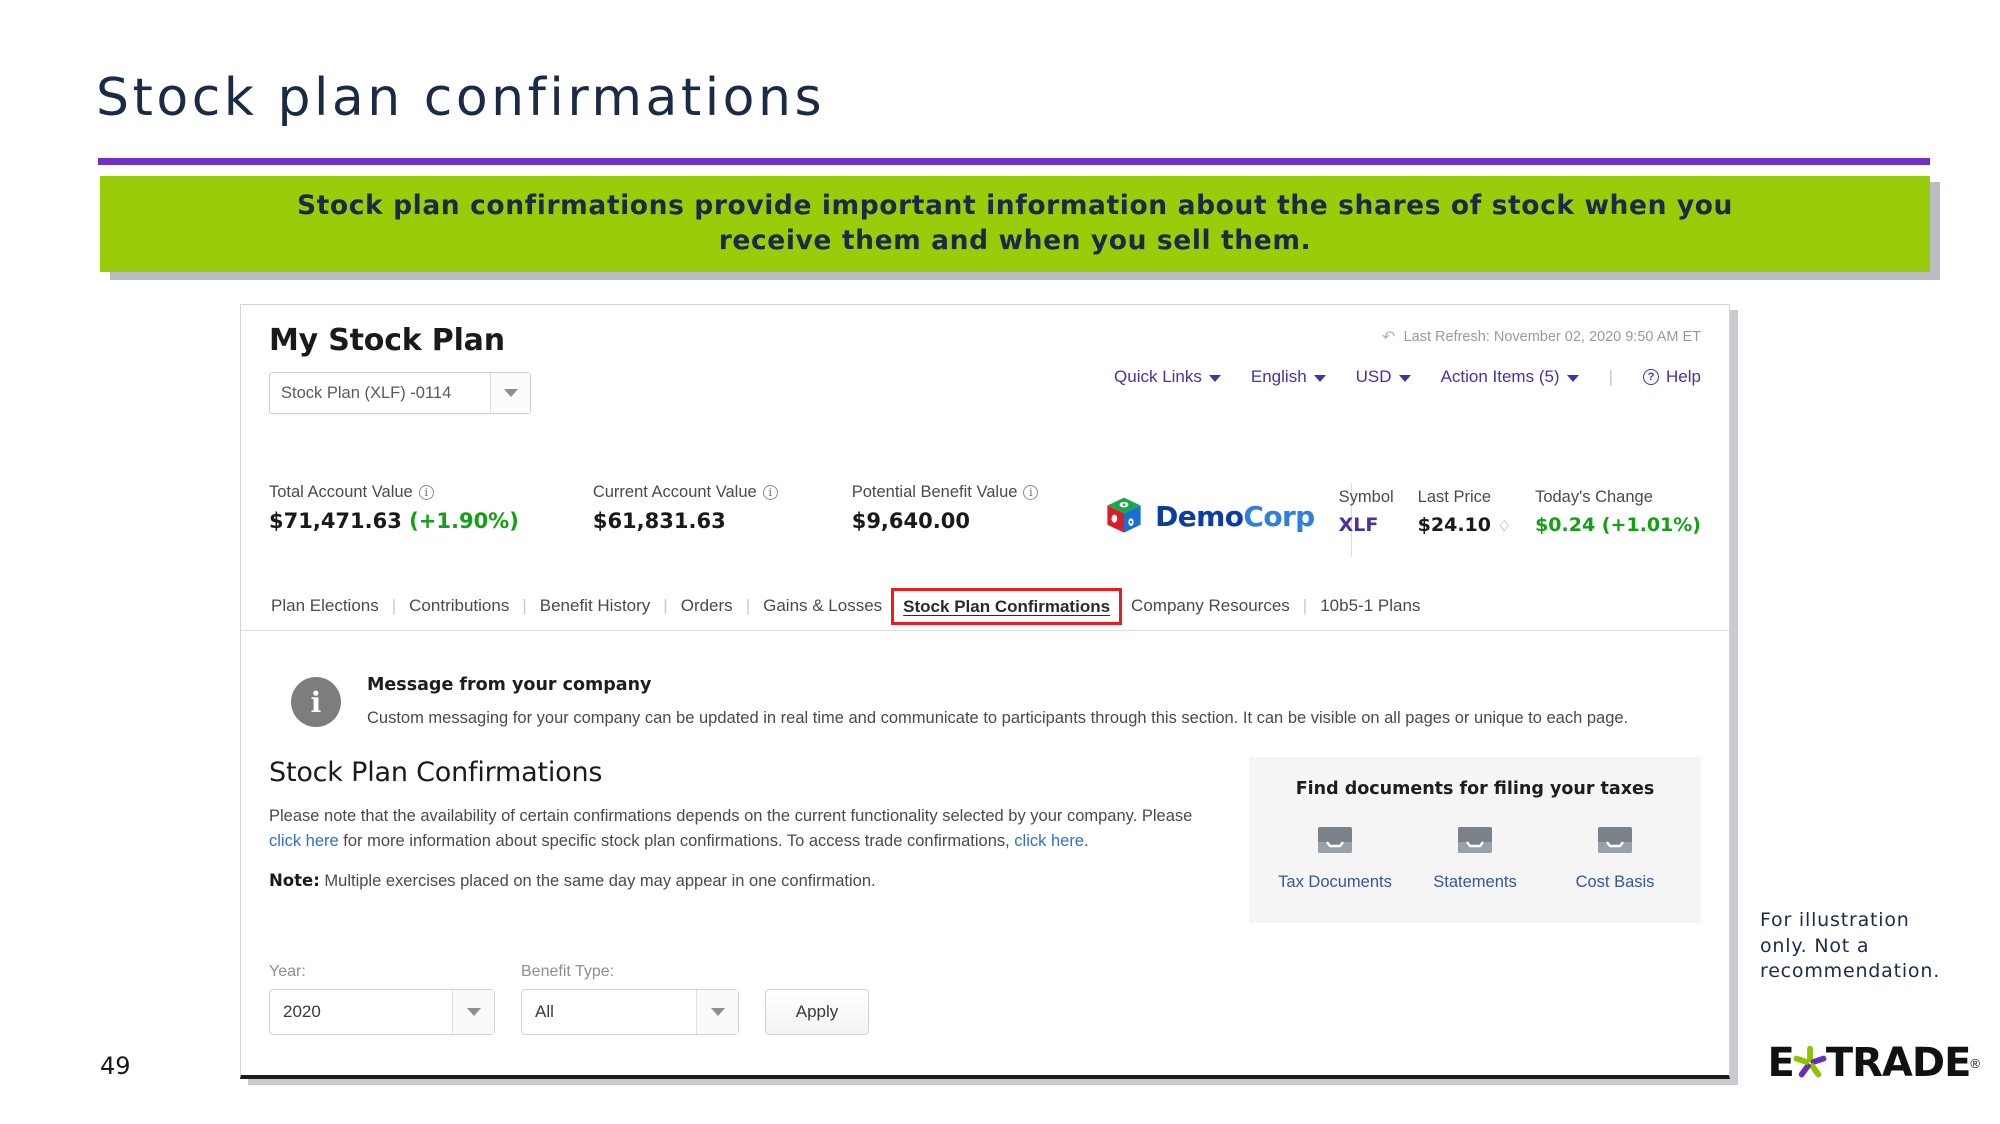  Describe the element at coordinates (1210, 606) in the screenshot. I see `tab-company-resources: Company Resources` at that location.